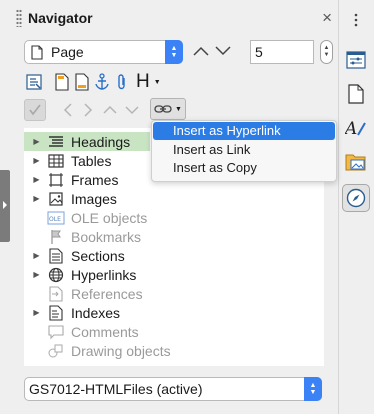 The width and height of the screenshot is (374, 414). What do you see at coordinates (56, 274) in the screenshot?
I see `globe-icon` at bounding box center [56, 274].